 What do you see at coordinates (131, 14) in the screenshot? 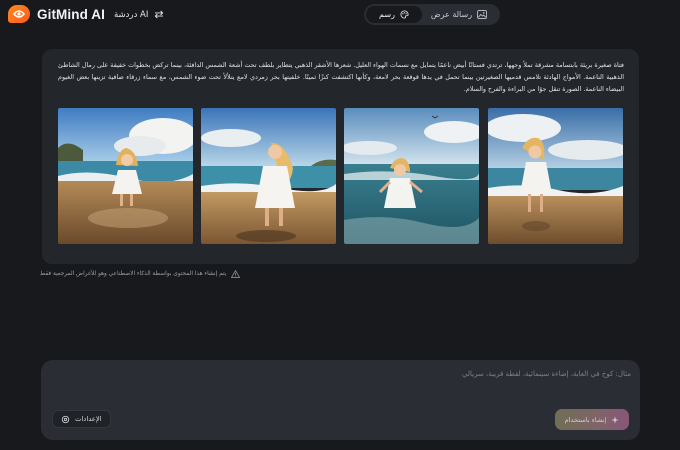
I see `ai-chat-label: دردشة AI` at bounding box center [131, 14].